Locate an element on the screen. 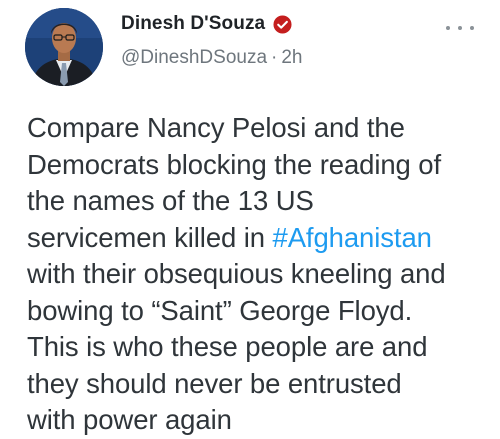  handle: @DineshDSouza is located at coordinates (194, 58).